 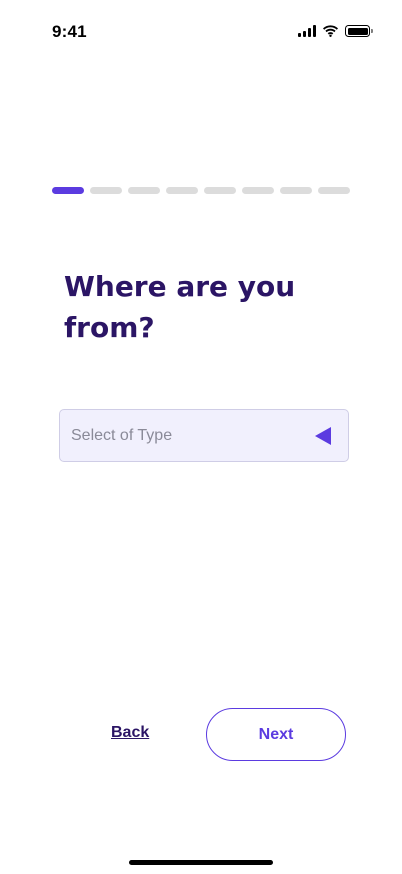 What do you see at coordinates (201, 32) in the screenshot?
I see `status-bar: 9:41` at bounding box center [201, 32].